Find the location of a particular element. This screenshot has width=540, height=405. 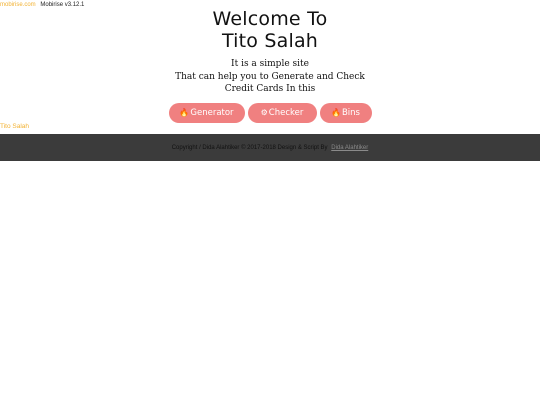

description-line-3: Credit Cards In this is located at coordinates (270, 89).